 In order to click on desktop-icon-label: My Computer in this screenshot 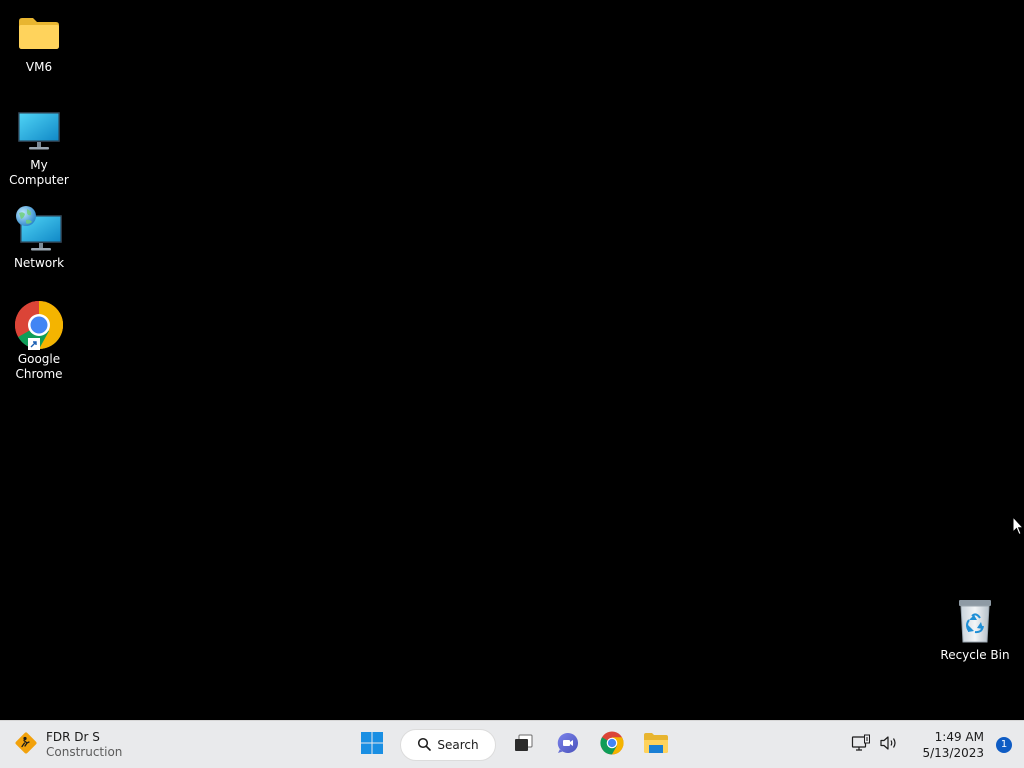, I will do `click(39, 172)`.